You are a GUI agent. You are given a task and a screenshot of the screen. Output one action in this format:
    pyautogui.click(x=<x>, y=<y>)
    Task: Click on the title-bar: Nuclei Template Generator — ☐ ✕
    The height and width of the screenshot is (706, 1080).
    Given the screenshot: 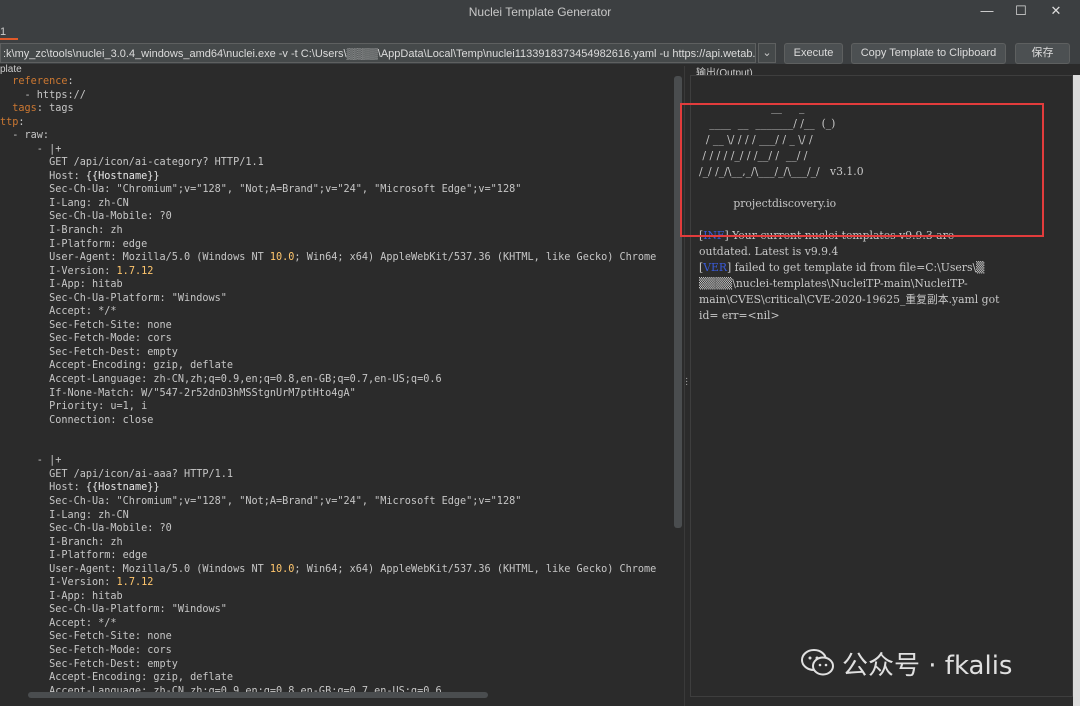 What is the action you would take?
    pyautogui.click(x=540, y=12)
    